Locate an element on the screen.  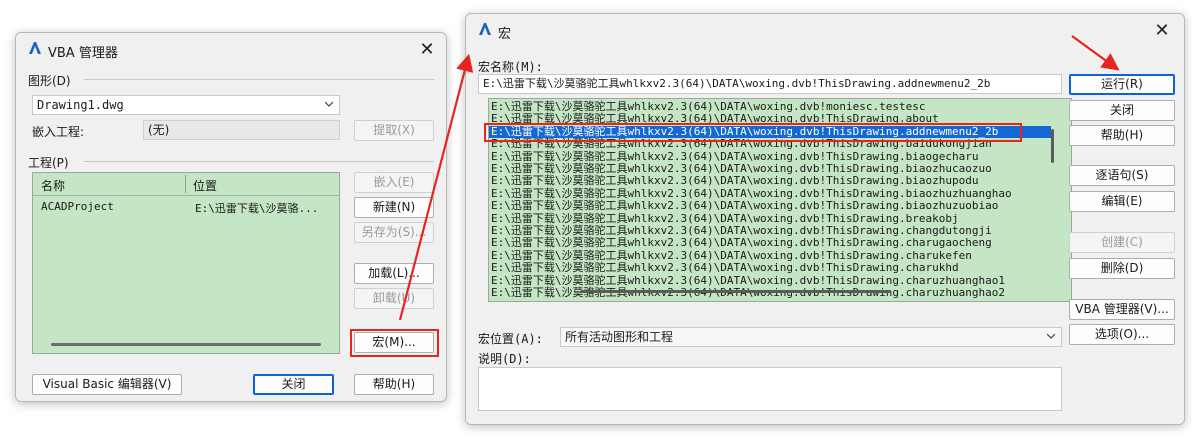
project-list-header: 名称 位置 is located at coordinates (186, 184).